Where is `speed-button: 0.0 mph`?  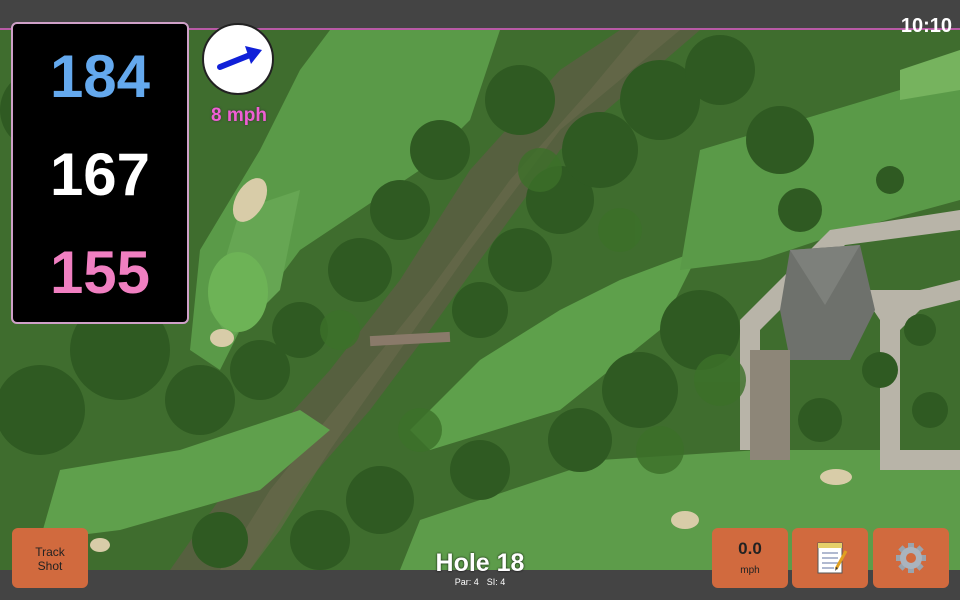
speed-button: 0.0 mph is located at coordinates (750, 558).